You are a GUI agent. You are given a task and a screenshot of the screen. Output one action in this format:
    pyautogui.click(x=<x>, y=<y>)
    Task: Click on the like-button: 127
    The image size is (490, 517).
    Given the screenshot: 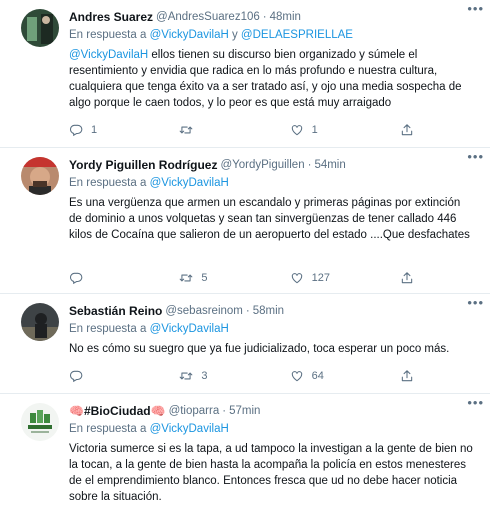 What is the action you would take?
    pyautogui.click(x=330, y=278)
    